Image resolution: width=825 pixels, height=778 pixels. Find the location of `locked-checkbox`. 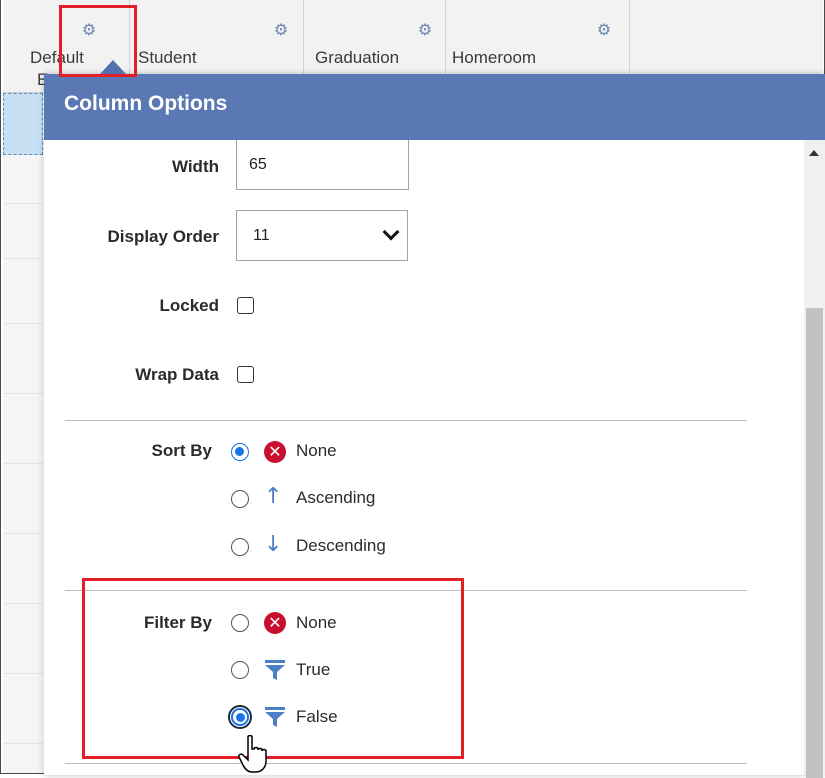

locked-checkbox is located at coordinates (245, 305).